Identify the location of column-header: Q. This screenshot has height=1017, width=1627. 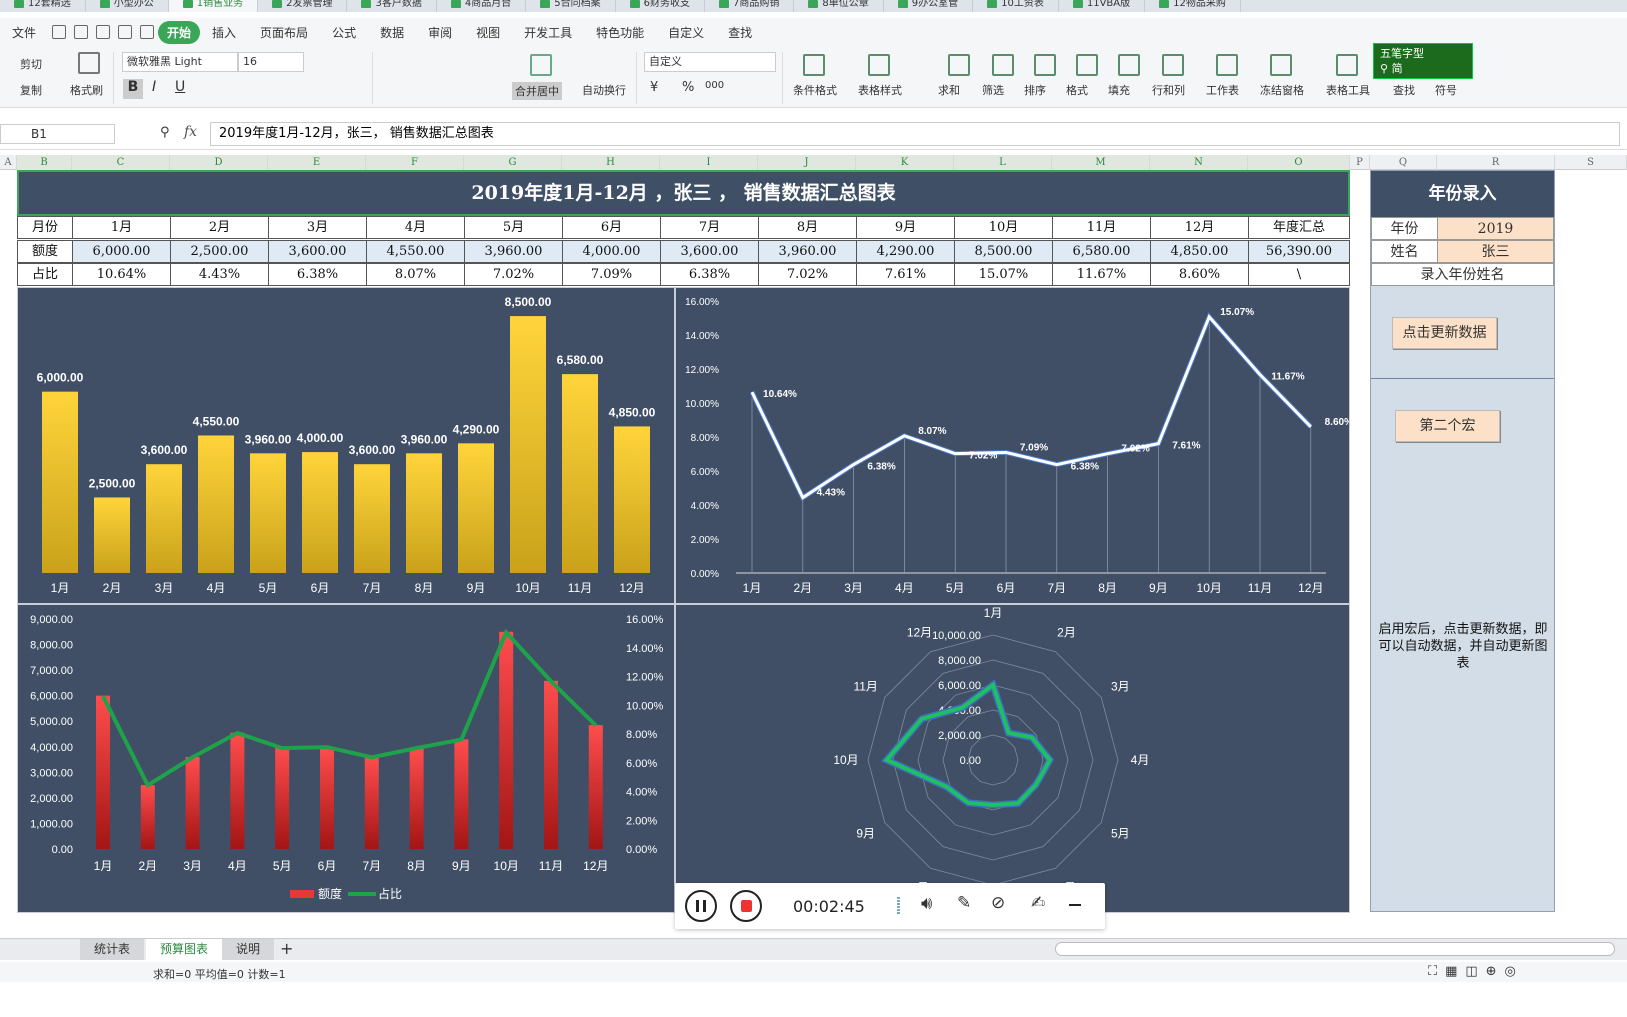
(1403, 162).